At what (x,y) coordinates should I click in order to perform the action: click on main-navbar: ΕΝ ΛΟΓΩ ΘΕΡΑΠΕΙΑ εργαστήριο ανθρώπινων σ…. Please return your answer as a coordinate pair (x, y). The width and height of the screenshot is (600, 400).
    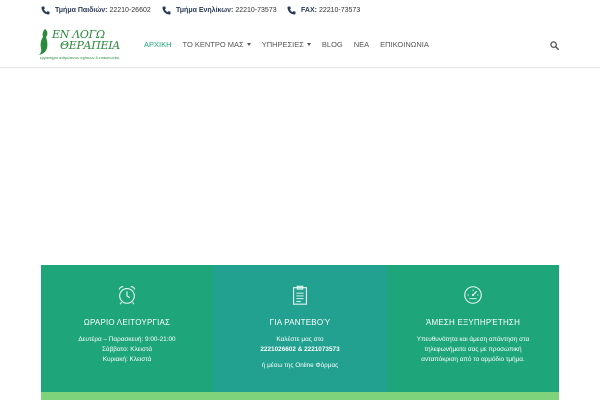
    Looking at the image, I should click on (300, 45).